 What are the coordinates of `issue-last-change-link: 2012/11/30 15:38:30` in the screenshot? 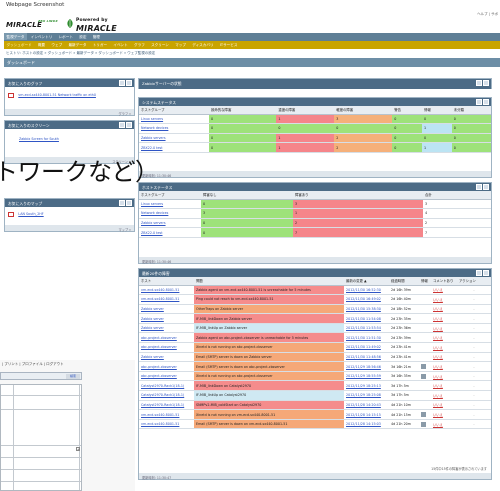 It's located at (366, 309).